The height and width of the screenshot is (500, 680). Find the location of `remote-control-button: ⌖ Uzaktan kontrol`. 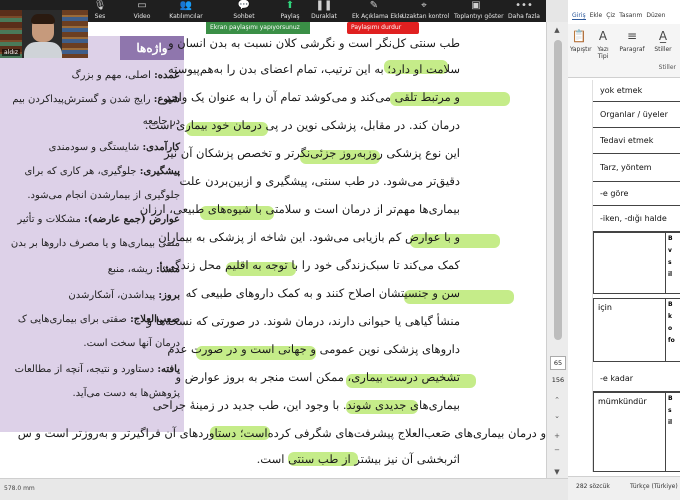

remote-control-button: ⌖ Uzaktan kontrol is located at coordinates (425, 11).